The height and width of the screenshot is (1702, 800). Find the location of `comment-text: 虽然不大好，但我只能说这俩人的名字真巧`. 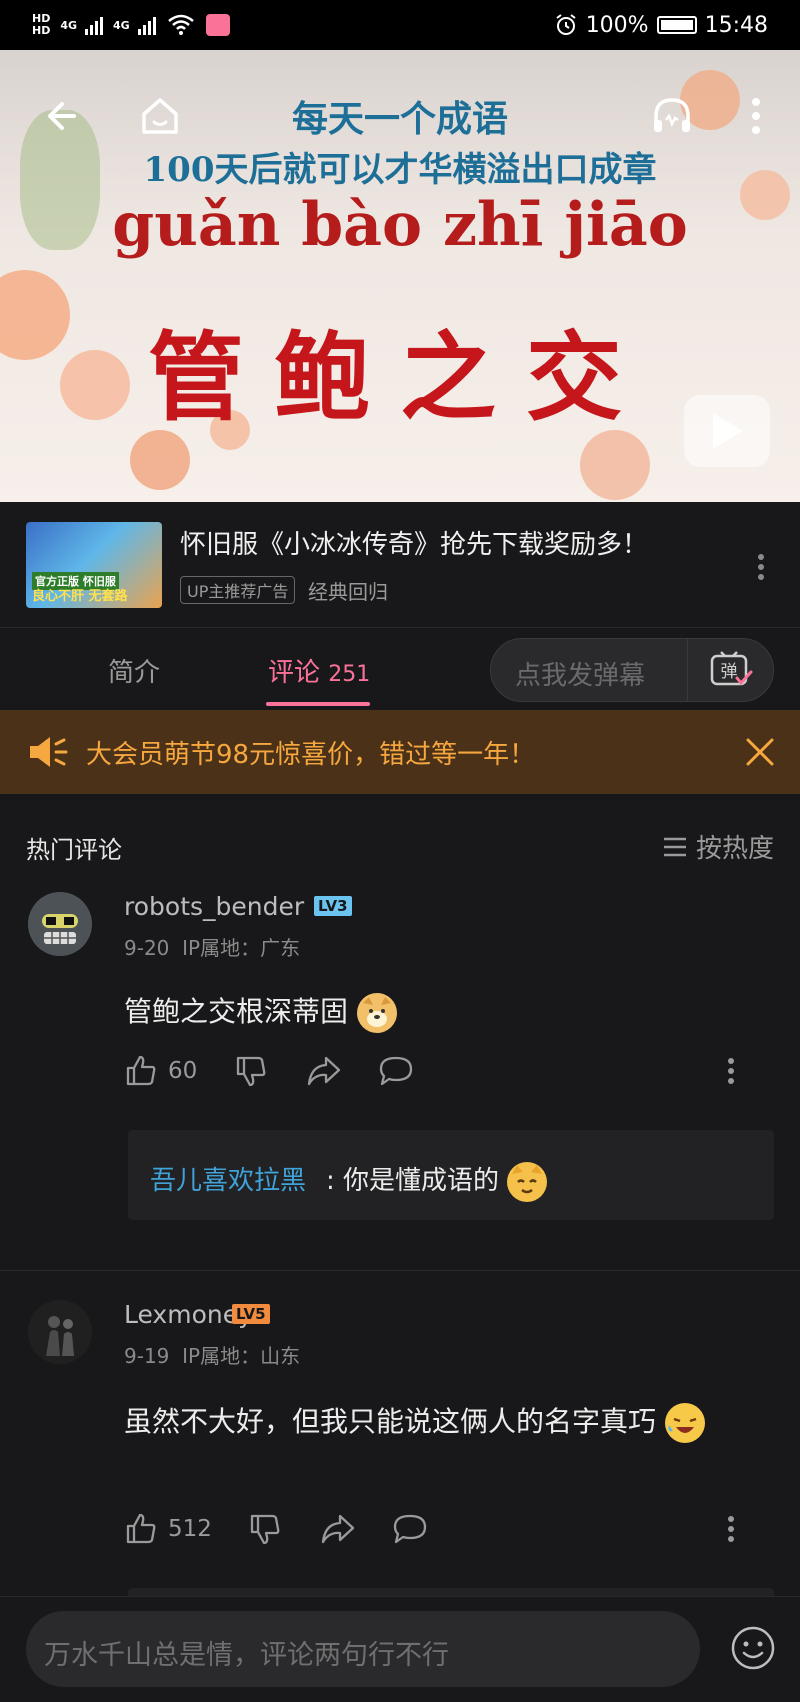

comment-text: 虽然不大好，但我只能说这俩人的名字真巧 is located at coordinates (439, 1422).